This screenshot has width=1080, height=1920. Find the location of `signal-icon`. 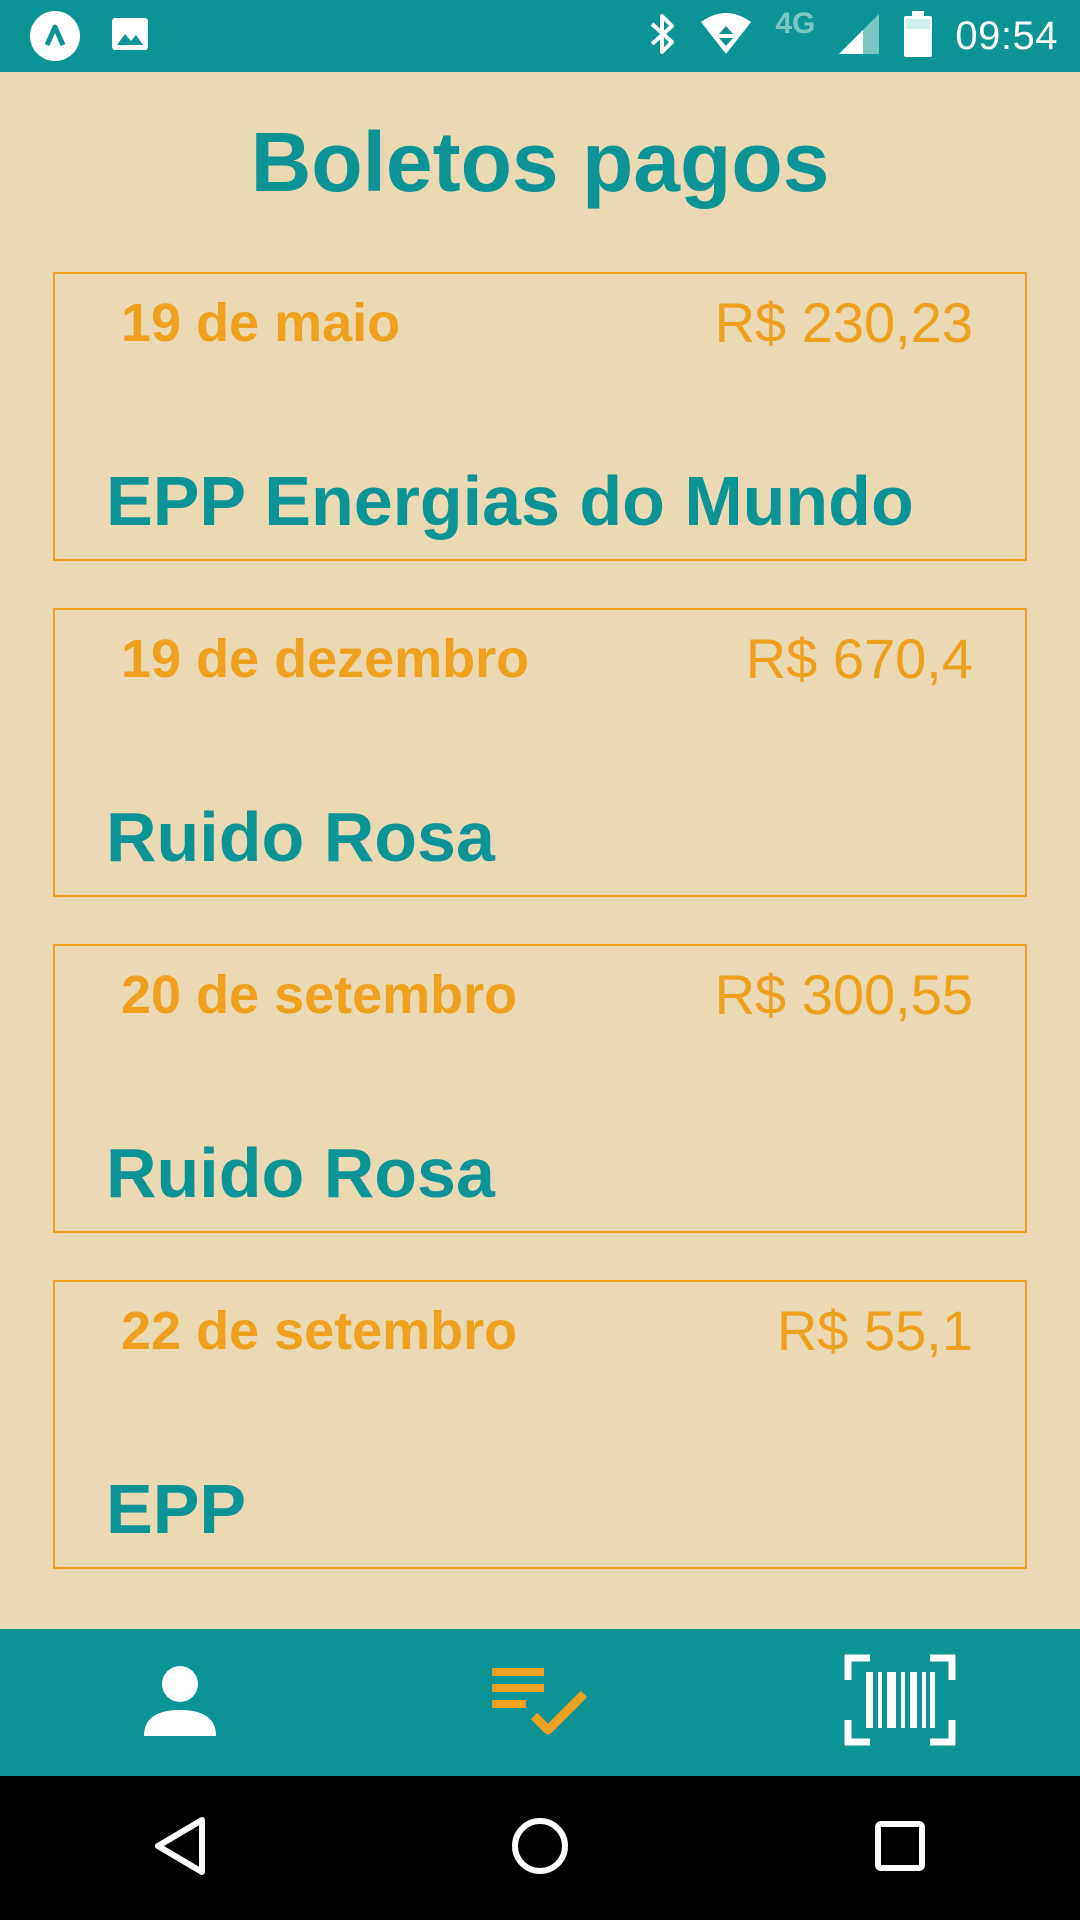

signal-icon is located at coordinates (859, 36).